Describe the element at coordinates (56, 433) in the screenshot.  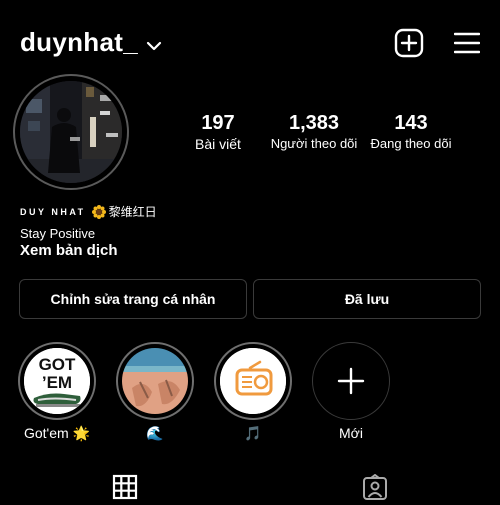
I see `highlight-caption: Got'em 🌟` at that location.